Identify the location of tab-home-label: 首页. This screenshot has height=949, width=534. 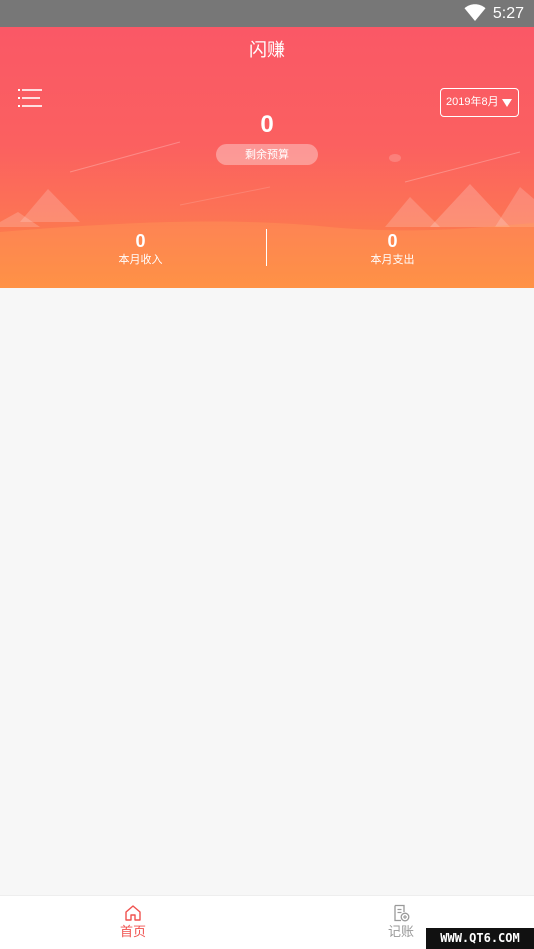
(132, 932).